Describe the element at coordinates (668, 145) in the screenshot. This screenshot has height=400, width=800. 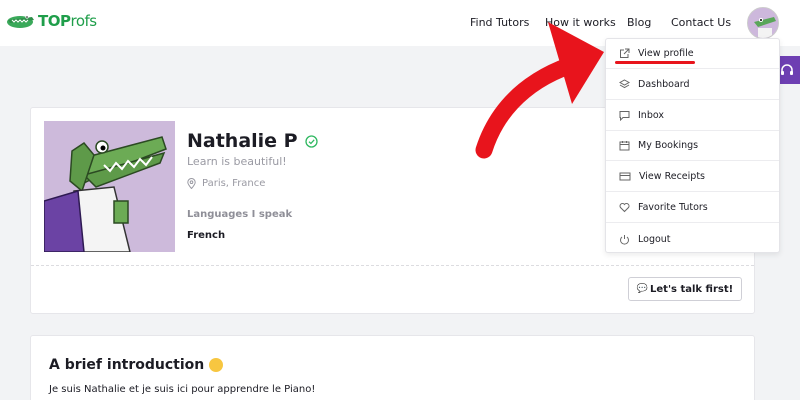
I see `menu-label: My Bookings` at that location.